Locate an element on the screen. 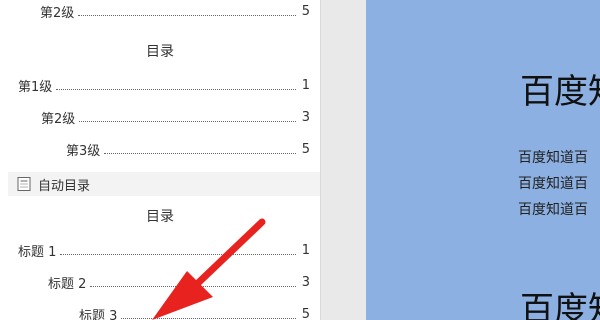 Image resolution: width=600 pixels, height=320 pixels. toc-entry-heading3: 标题 3 5 is located at coordinates (194, 312).